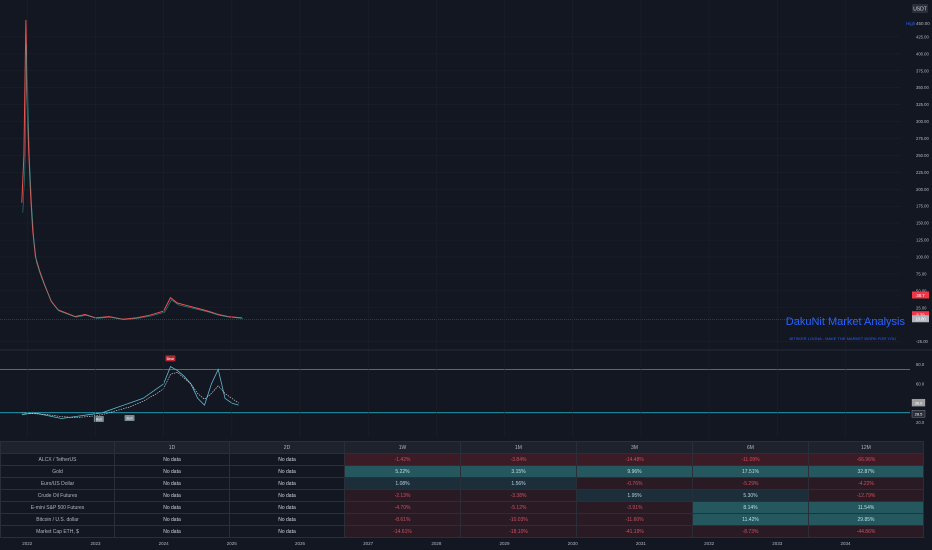  What do you see at coordinates (573, 543) in the screenshot?
I see `time-tick-label: 2030` at bounding box center [573, 543].